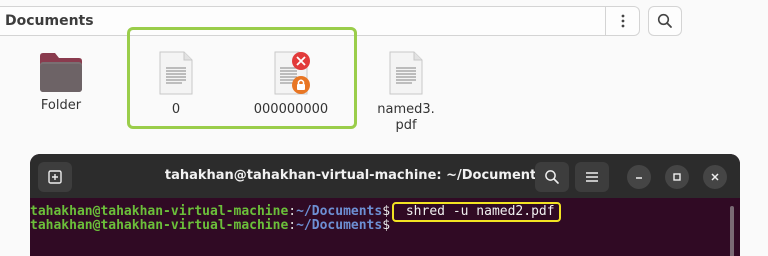  I want to click on path-menu-button, so click(622, 21).